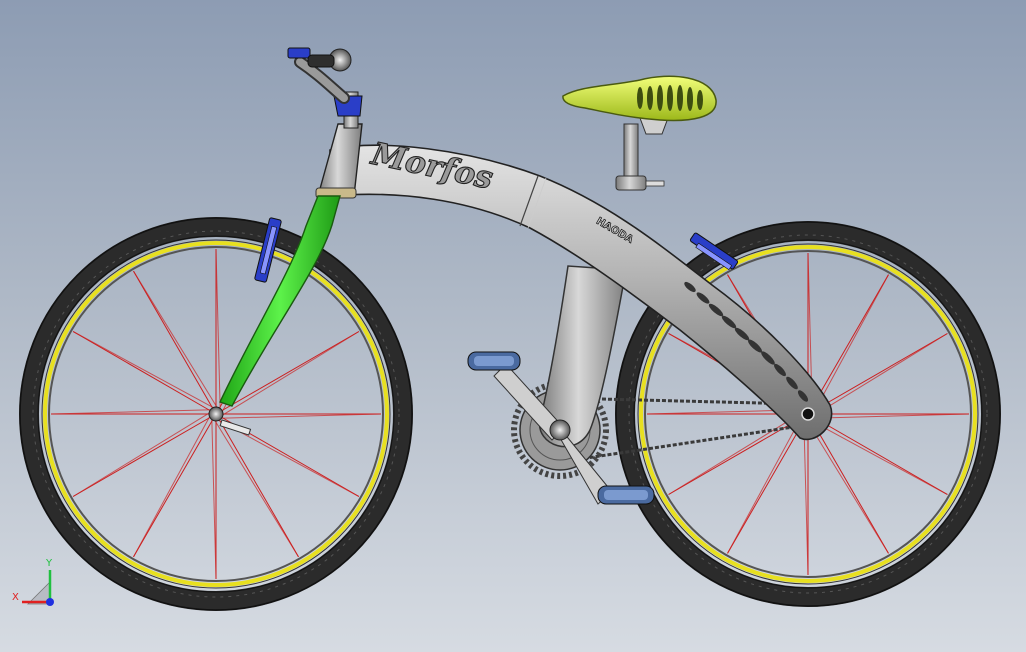 The height and width of the screenshot is (652, 1026). I want to click on front-quick-release, so click(235, 427).